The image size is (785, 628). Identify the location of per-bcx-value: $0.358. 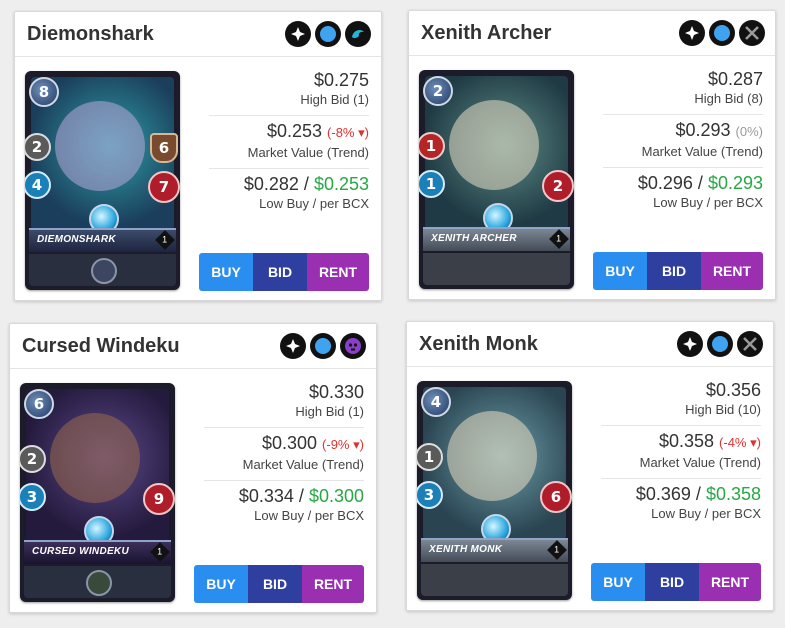
(733, 494).